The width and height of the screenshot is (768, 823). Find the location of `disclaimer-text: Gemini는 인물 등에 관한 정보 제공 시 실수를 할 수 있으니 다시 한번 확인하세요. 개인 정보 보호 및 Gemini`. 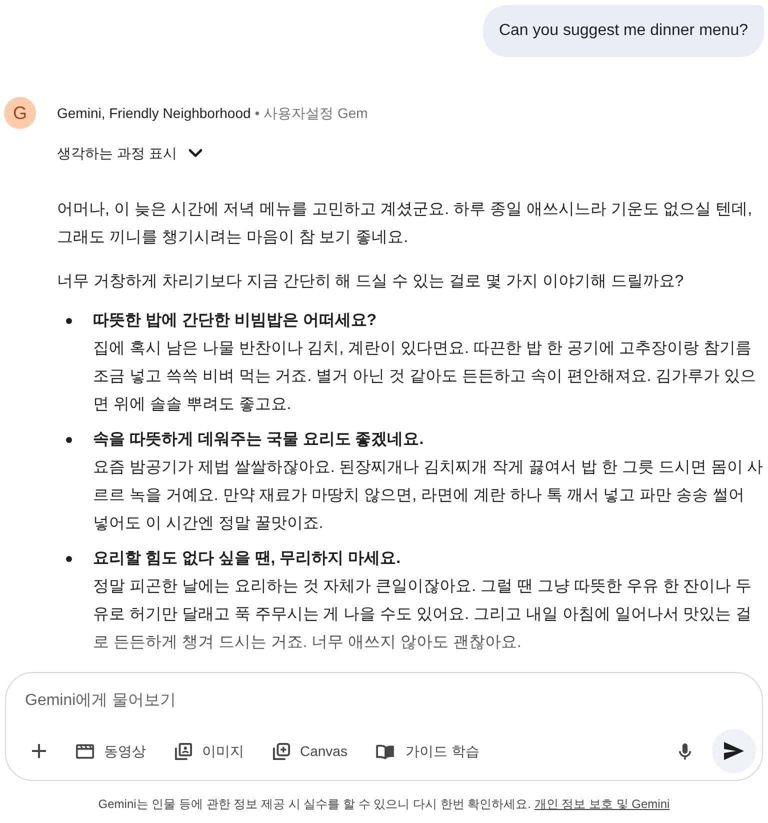

disclaimer-text: Gemini는 인물 등에 관한 정보 제공 시 실수를 할 수 있으니 다시 한번 확인하세요. 개인 정보 보호 및 Gemini is located at coordinates (384, 804).